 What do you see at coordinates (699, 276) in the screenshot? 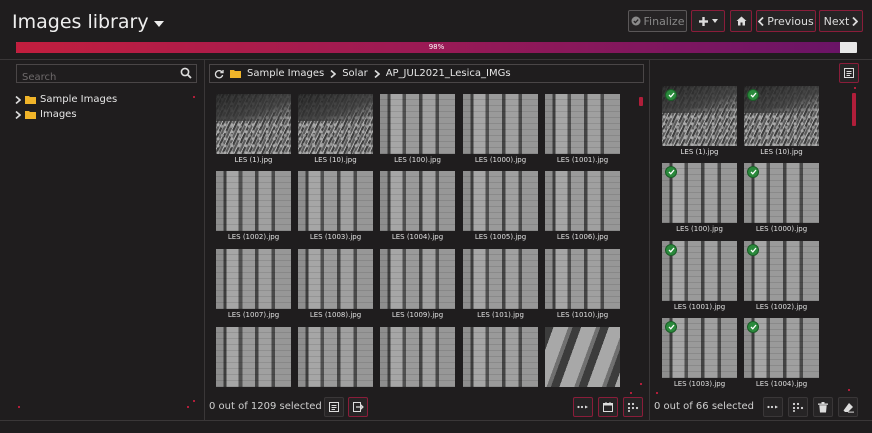
I see `selected-image-tile: LES (1001).jpg` at bounding box center [699, 276].